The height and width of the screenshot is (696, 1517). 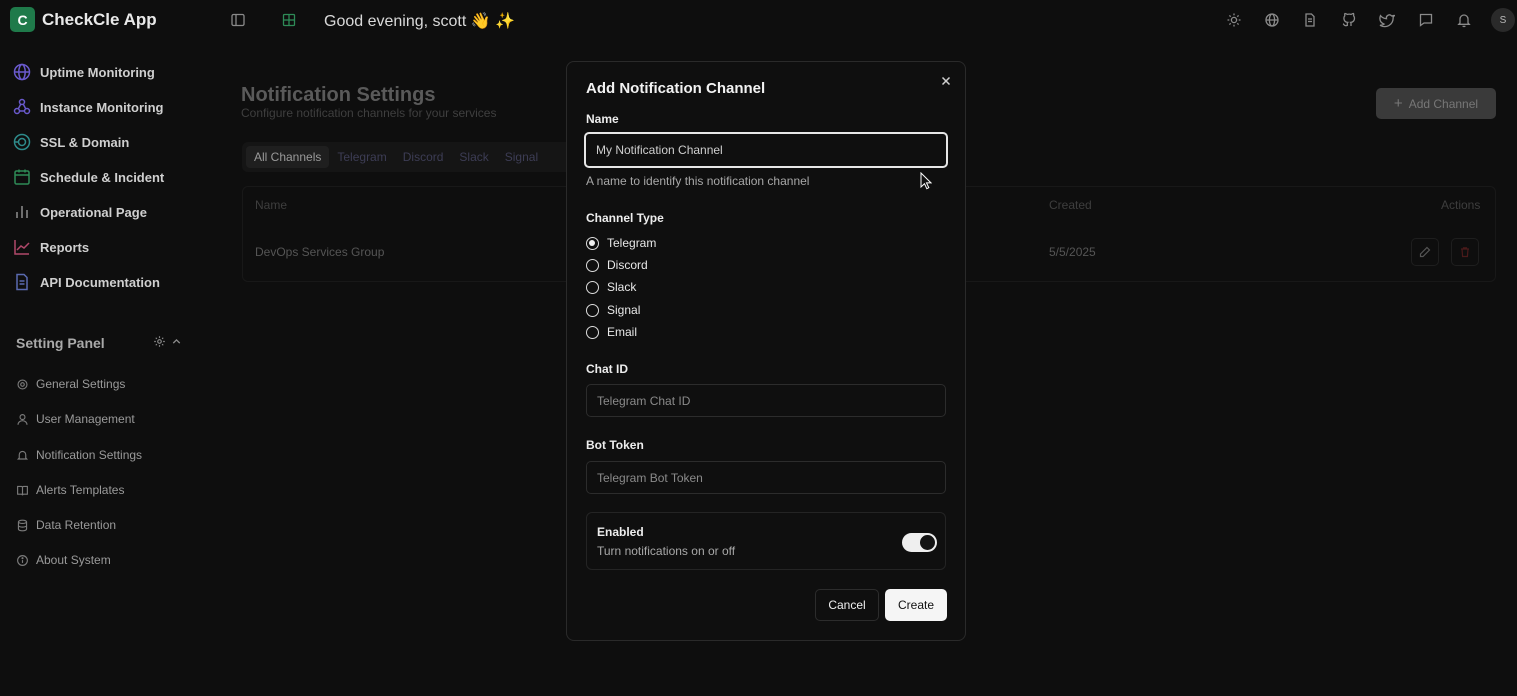 I want to click on radio-label: Discord, so click(x=627, y=265).